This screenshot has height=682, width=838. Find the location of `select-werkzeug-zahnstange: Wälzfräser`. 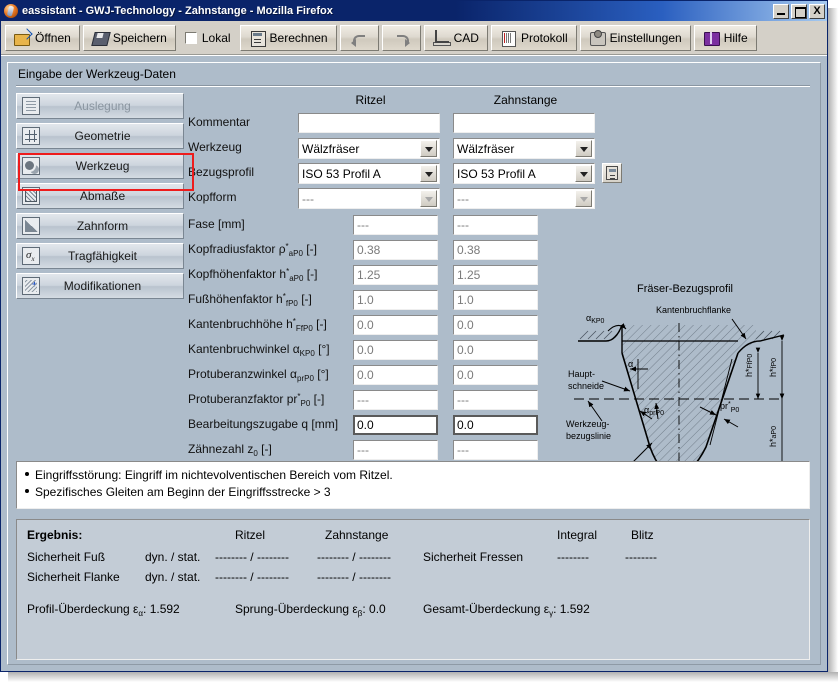

select-werkzeug-zahnstange: Wälzfräser is located at coordinates (524, 148).